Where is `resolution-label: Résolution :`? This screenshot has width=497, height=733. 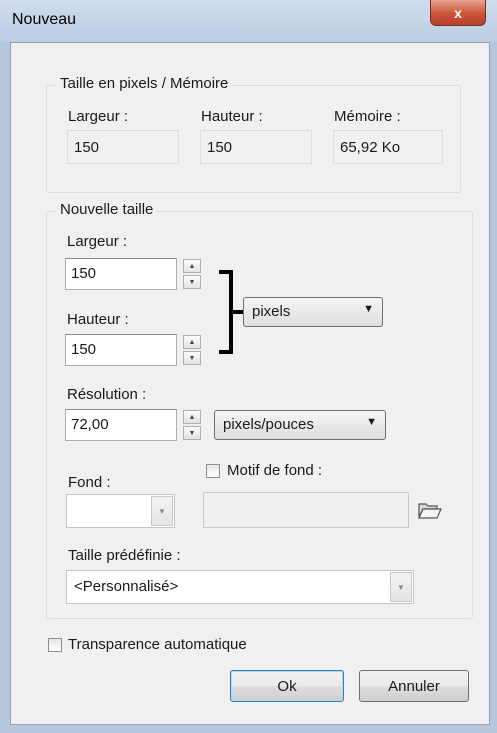 resolution-label: Résolution : is located at coordinates (107, 394).